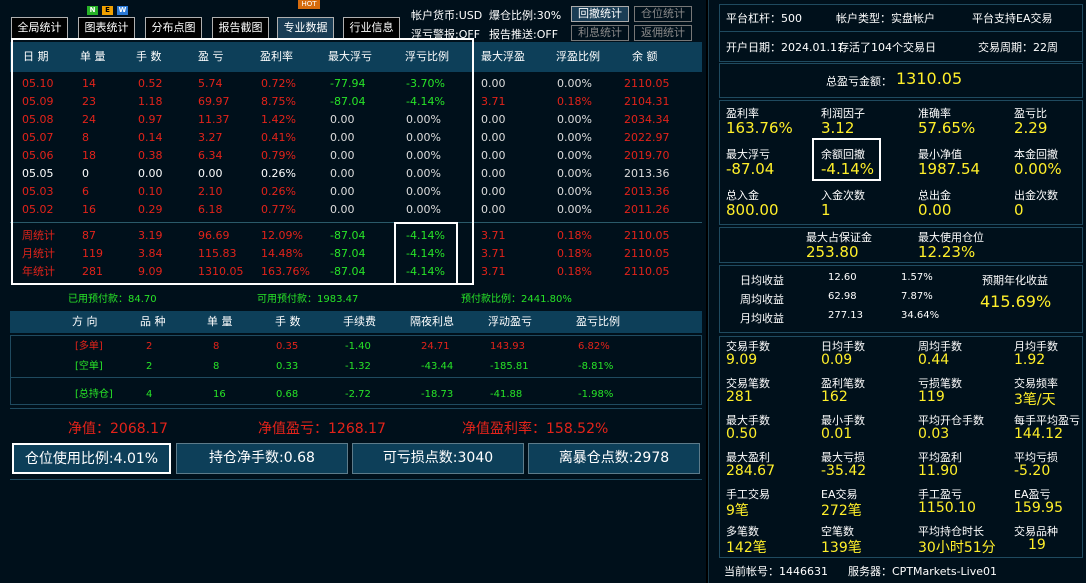 The width and height of the screenshot is (1086, 583). What do you see at coordinates (356, 479) in the screenshot?
I see `bottom-divider` at bounding box center [356, 479].